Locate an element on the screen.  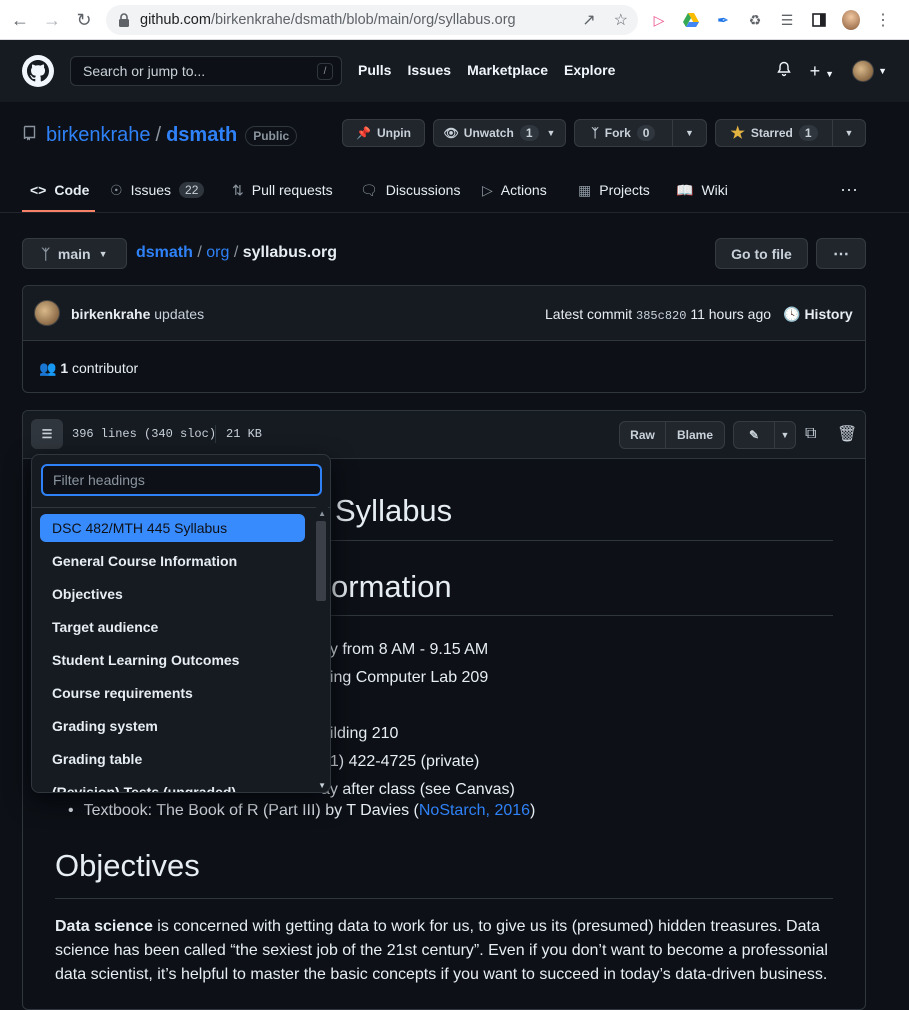
drive-icon is located at coordinates (691, 20).